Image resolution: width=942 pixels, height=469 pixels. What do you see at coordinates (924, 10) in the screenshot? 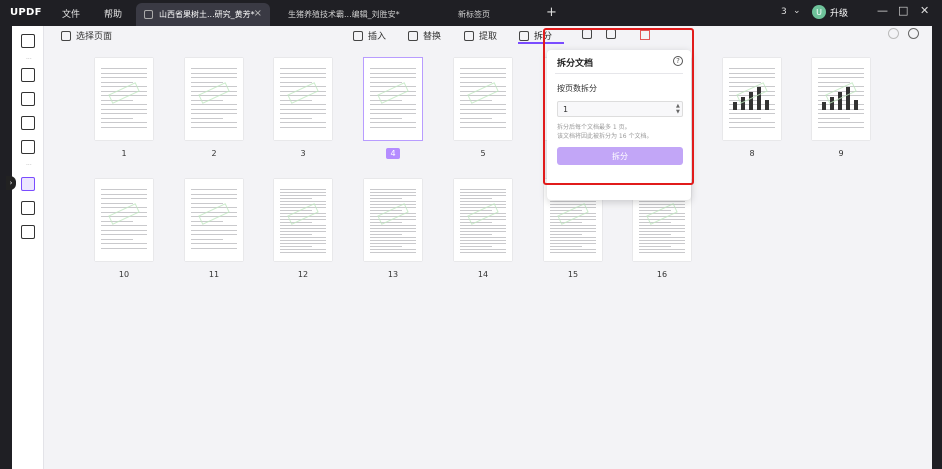
I see `close-window-icon: ✕` at bounding box center [924, 10].